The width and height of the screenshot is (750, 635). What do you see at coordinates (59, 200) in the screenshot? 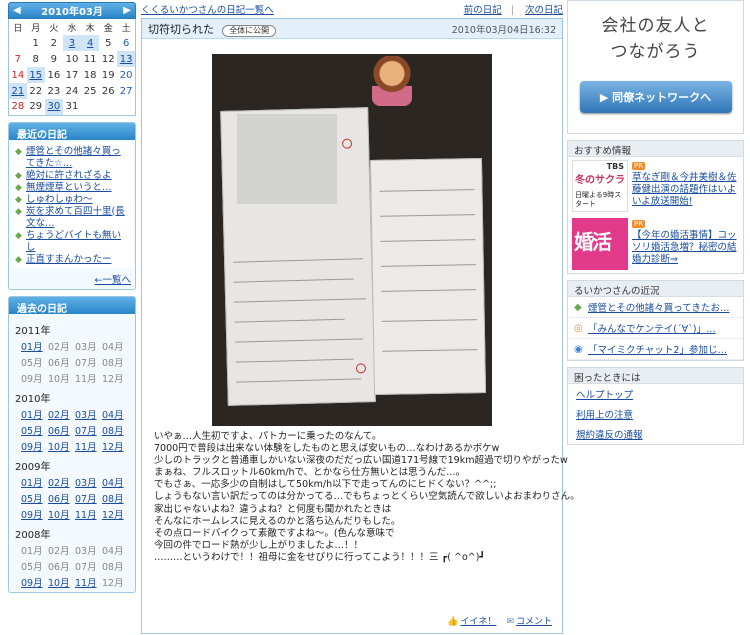
I see `recent-diary-link: しゅわしゅわ〜` at bounding box center [59, 200].